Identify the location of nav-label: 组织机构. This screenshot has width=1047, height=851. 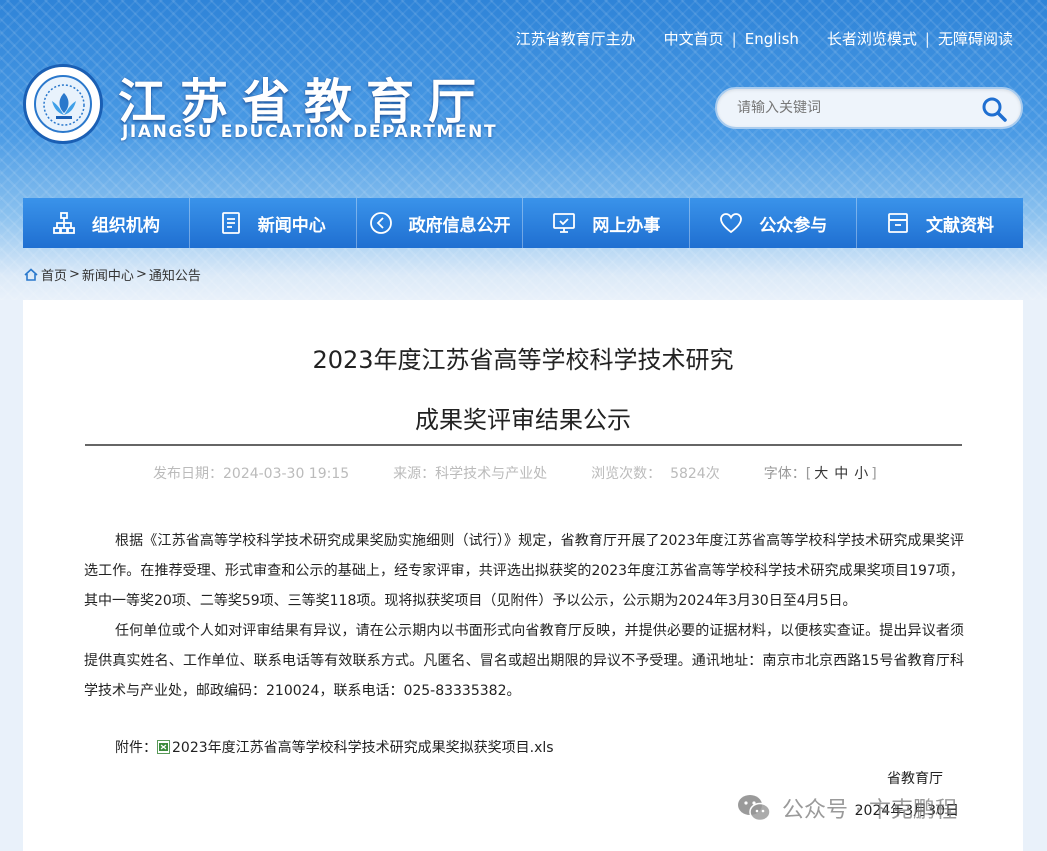
(125, 225).